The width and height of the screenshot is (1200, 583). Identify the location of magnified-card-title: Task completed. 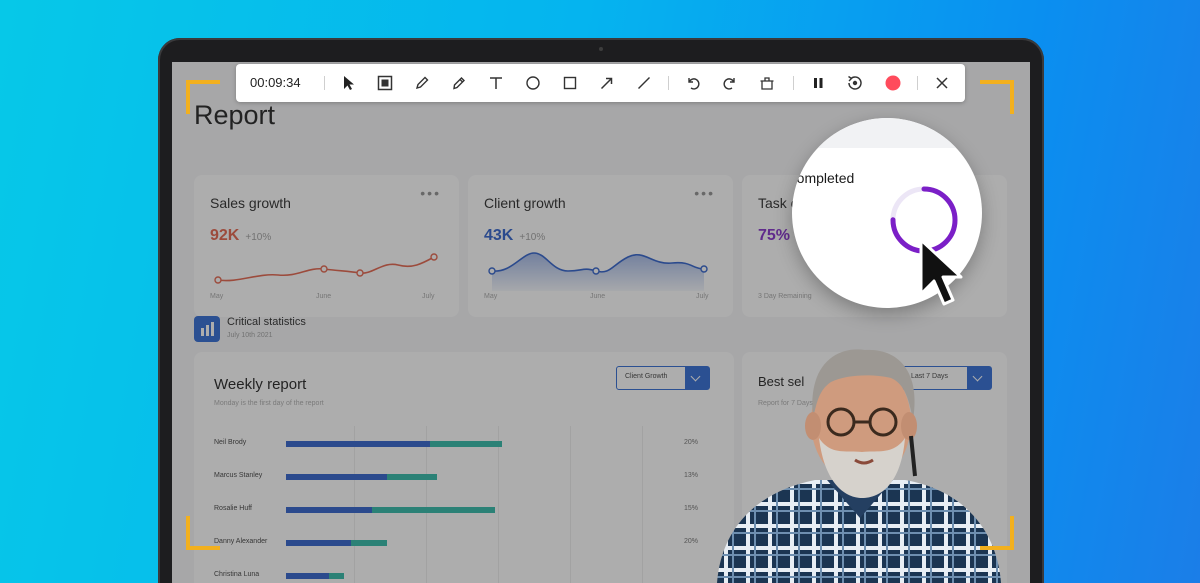
(823, 178).